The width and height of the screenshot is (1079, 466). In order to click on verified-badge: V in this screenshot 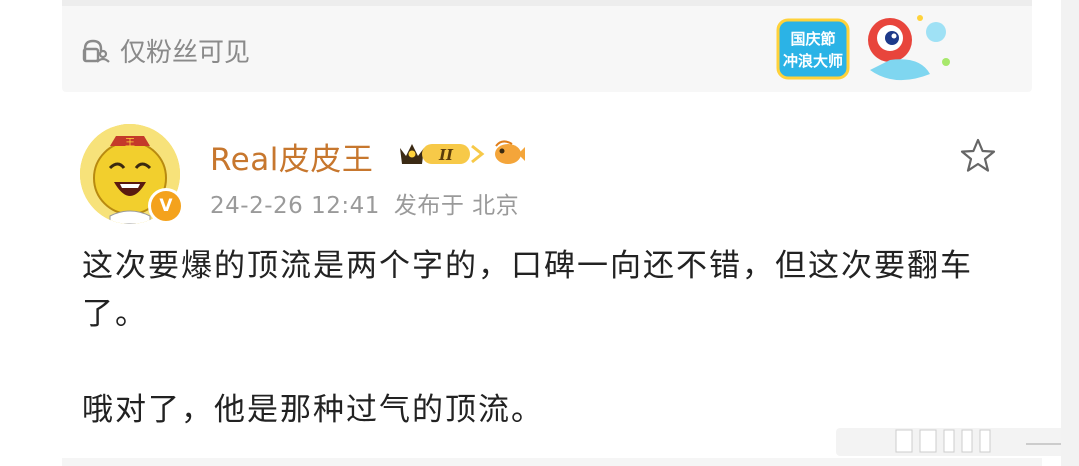, I will do `click(166, 206)`.